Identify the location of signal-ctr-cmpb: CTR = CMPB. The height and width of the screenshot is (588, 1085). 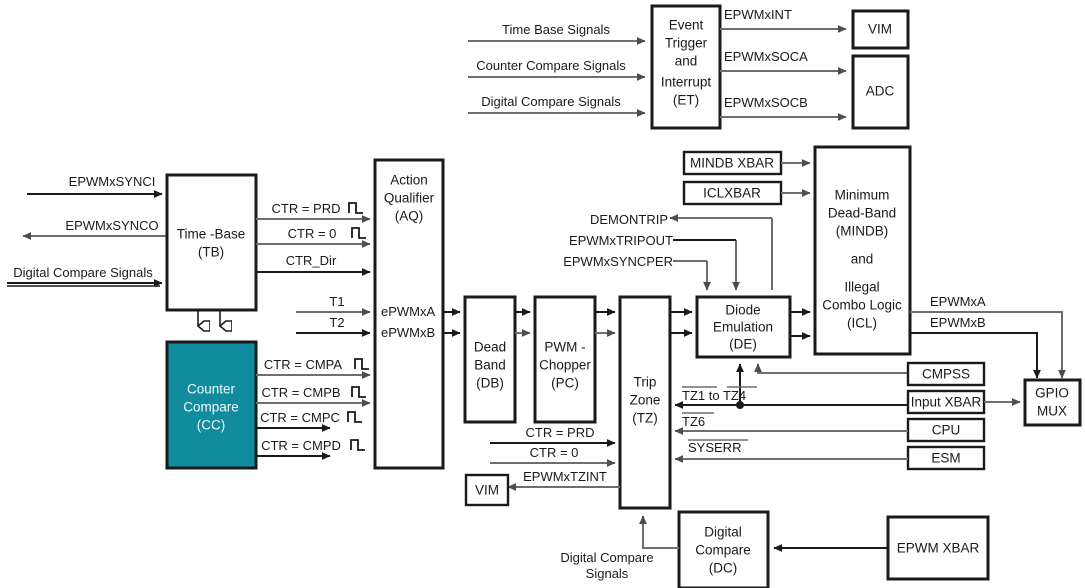
(300, 392).